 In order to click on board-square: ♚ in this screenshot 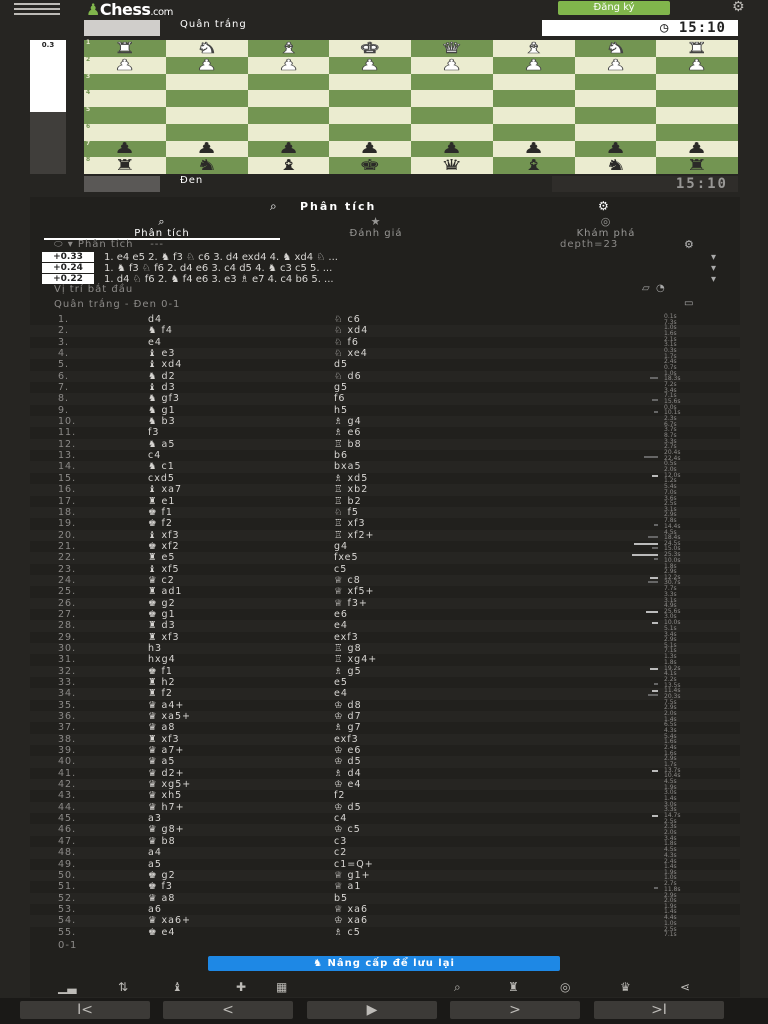, I will do `click(370, 48)`.